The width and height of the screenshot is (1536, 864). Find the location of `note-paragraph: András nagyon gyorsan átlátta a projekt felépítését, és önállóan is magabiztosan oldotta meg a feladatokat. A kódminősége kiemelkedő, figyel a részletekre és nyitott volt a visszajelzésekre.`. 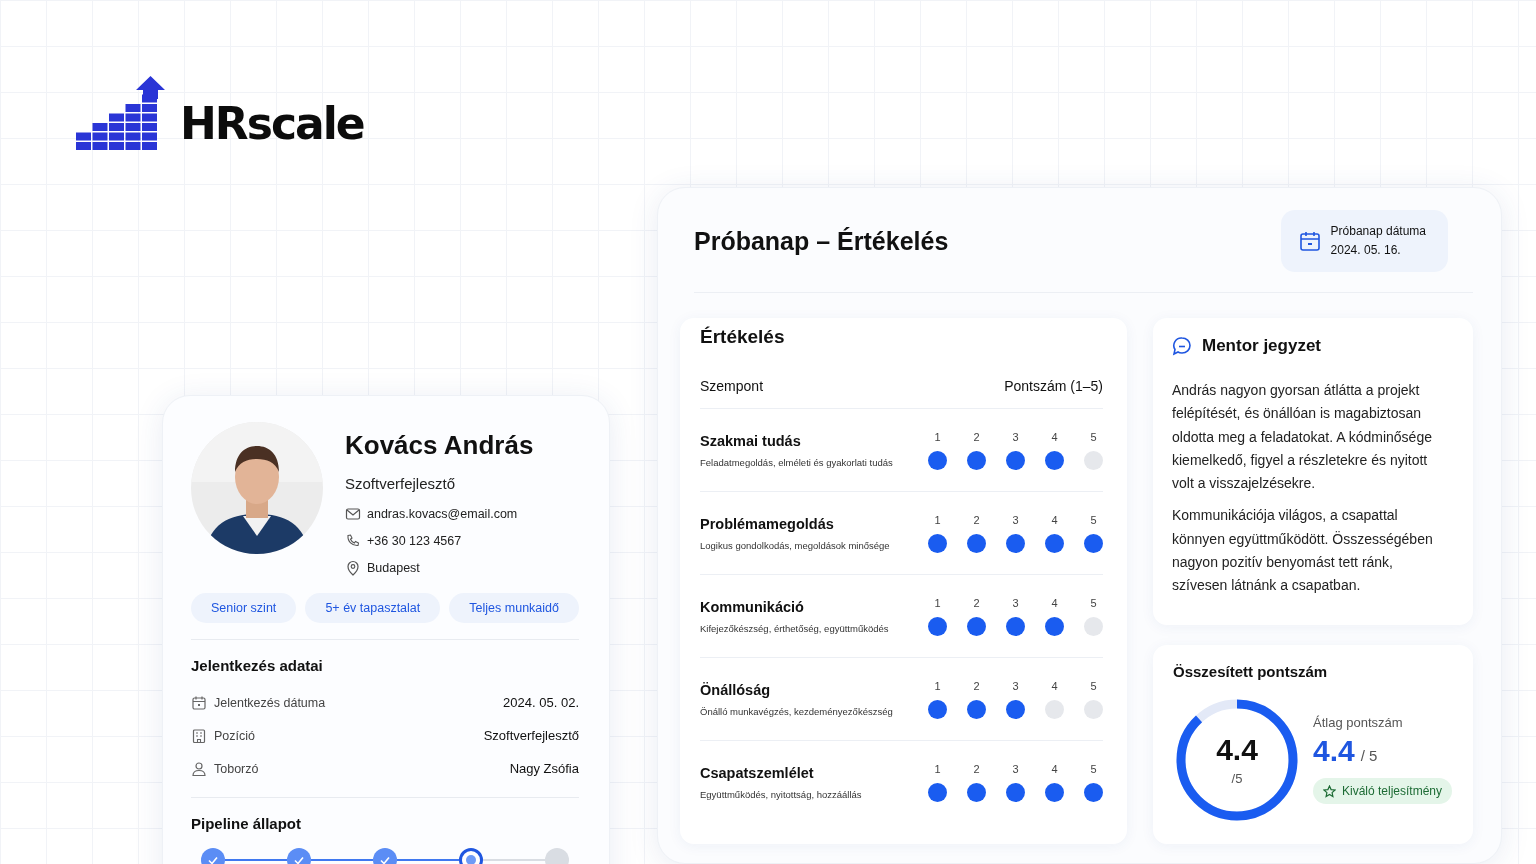

note-paragraph: András nagyon gyorsan átlátta a projekt felépítését, és önállóan is magabiztosan oldotta meg a feladatokat. A kódminősége kiemelkedő, figyel a részletekre és nyitott volt a visszajelzésekre. is located at coordinates (1302, 437).